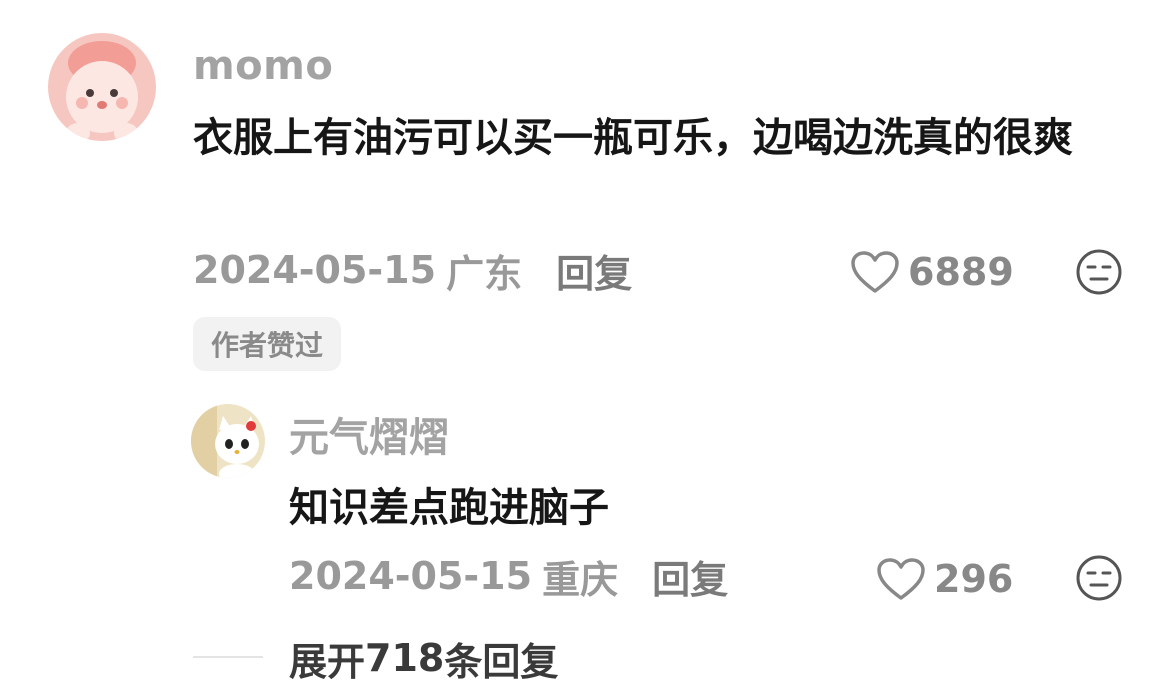 The image size is (1170, 700). Describe the element at coordinates (405, 658) in the screenshot. I see `expand-count: 718` at that location.